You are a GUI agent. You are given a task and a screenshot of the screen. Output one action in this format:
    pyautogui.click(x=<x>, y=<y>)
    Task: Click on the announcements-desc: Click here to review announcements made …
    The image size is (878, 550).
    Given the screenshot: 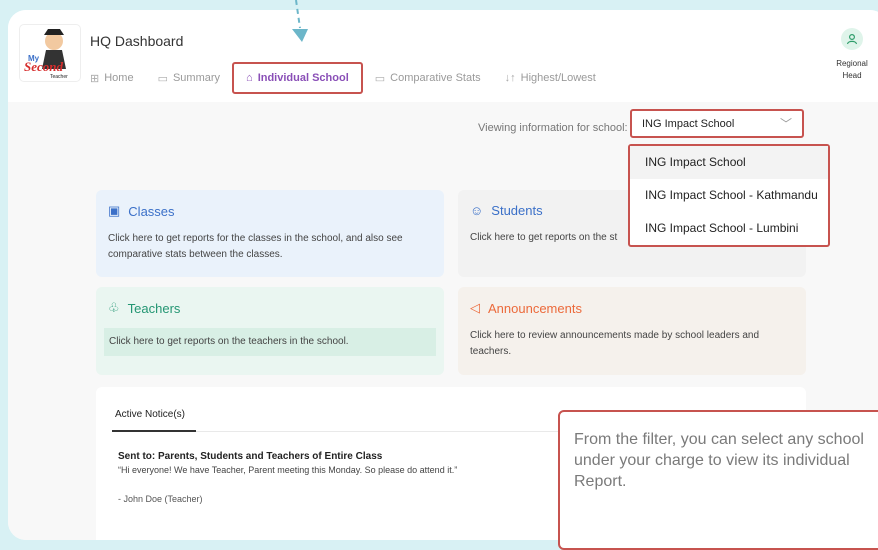 What is the action you would take?
    pyautogui.click(x=615, y=343)
    